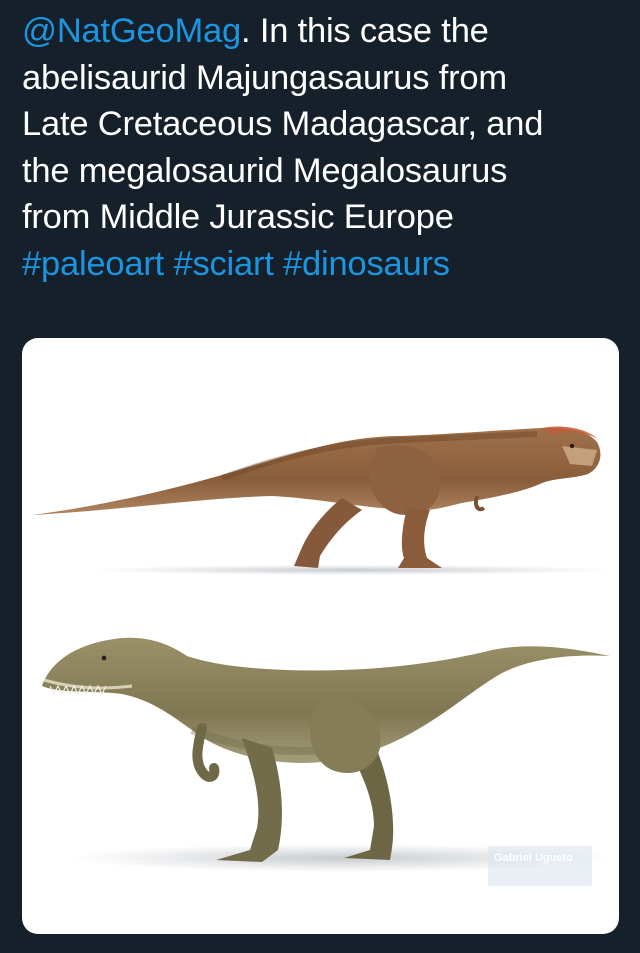 This screenshot has height=953, width=640. I want to click on tweet-line-1-text: . In this case the, so click(365, 31).